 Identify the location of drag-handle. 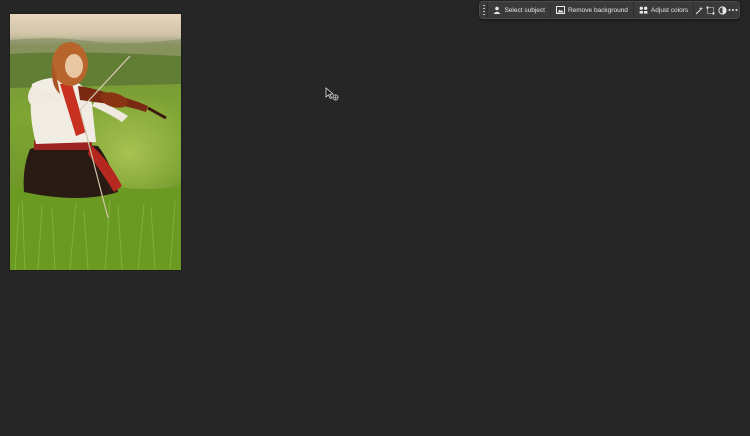
(484, 10).